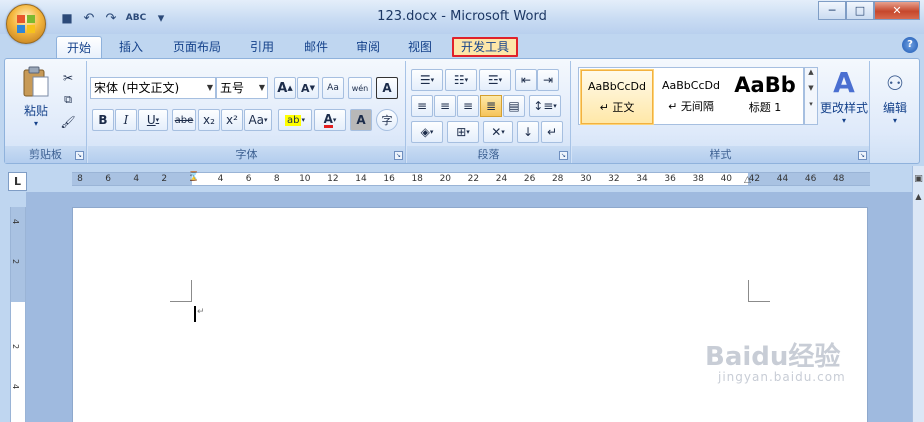  Describe the element at coordinates (468, 106) in the screenshot. I see `align-right-icon: ≡` at that location.